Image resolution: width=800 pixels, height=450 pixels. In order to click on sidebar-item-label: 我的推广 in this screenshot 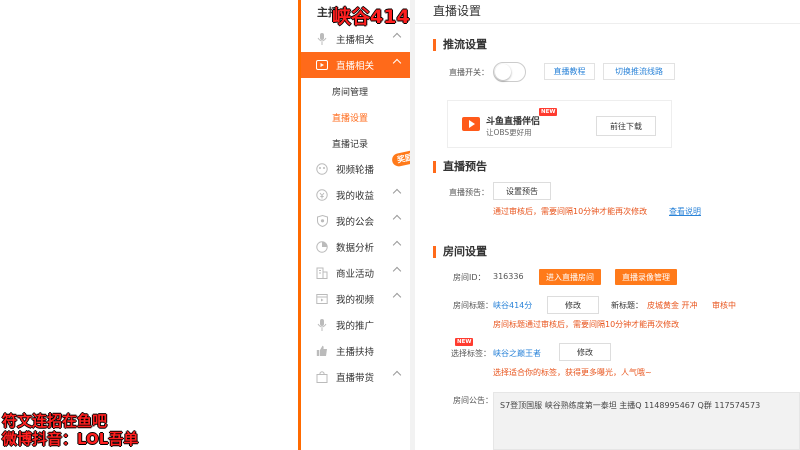, I will do `click(355, 326)`.